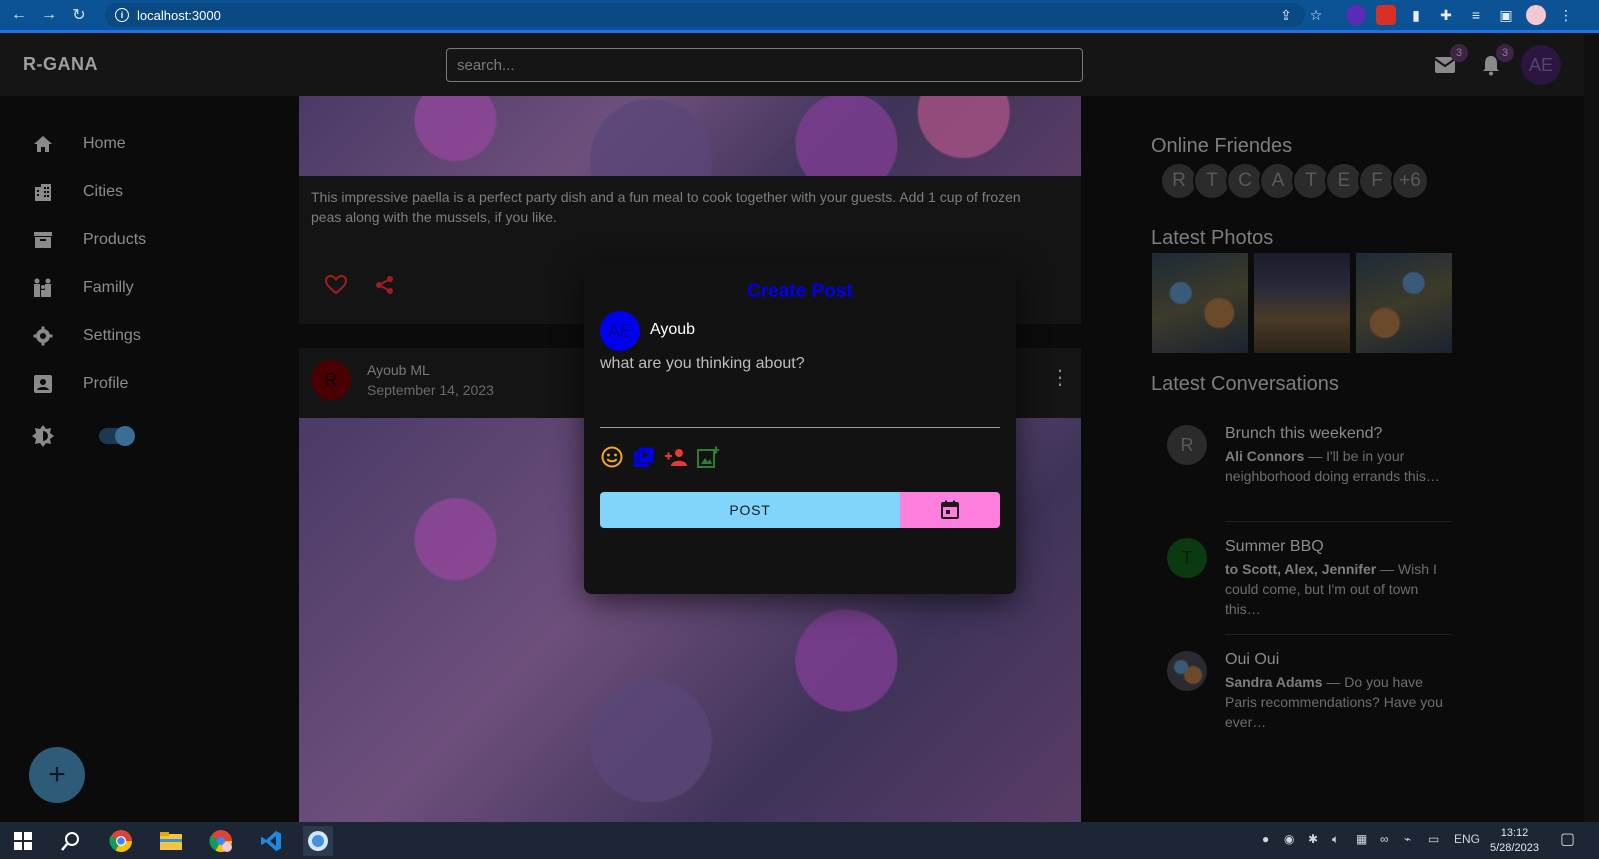 The height and width of the screenshot is (859, 1599). Describe the element at coordinates (1410, 181) in the screenshot. I see `online-friends-more: +6` at that location.